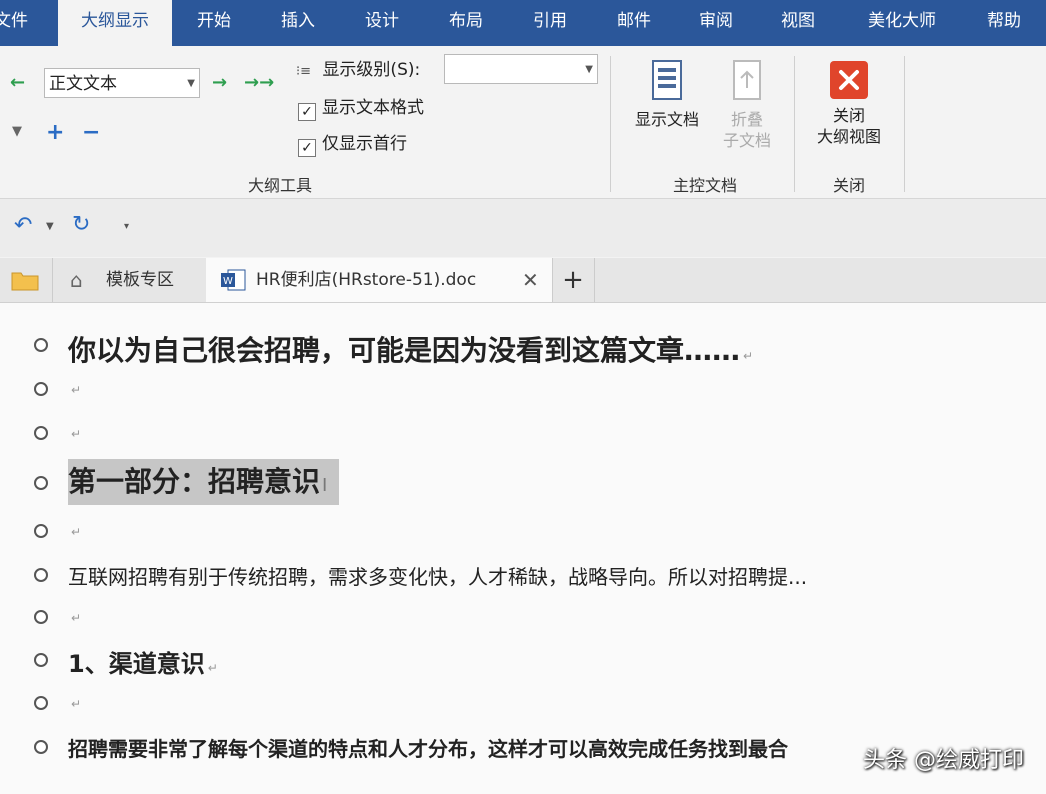 The height and width of the screenshot is (794, 1046). I want to click on collapse-subdocuments-label-line2: 子文档, so click(746, 140).